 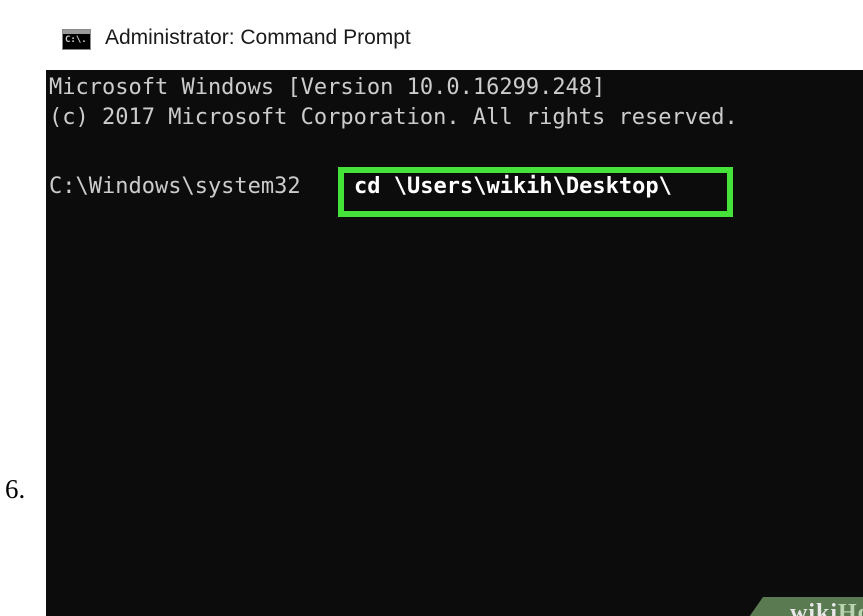 I want to click on typed-command: cd \Users\wikih\Desktop\, so click(x=513, y=187).